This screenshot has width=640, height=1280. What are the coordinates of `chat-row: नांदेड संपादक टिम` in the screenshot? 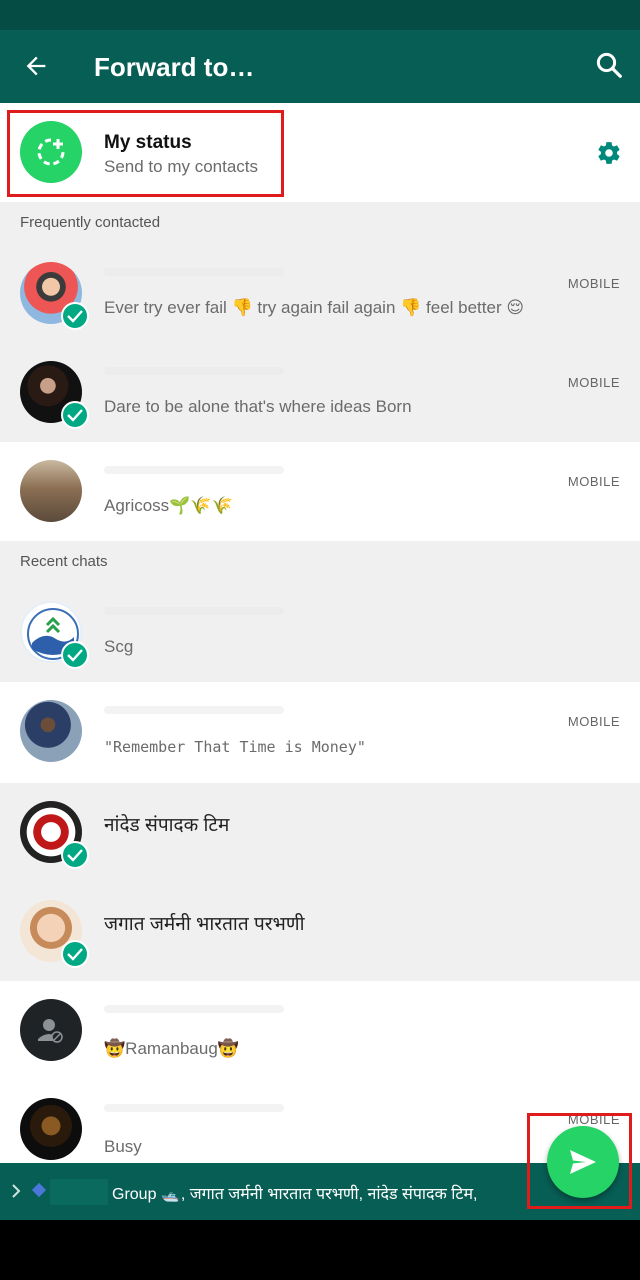 It's located at (320, 832).